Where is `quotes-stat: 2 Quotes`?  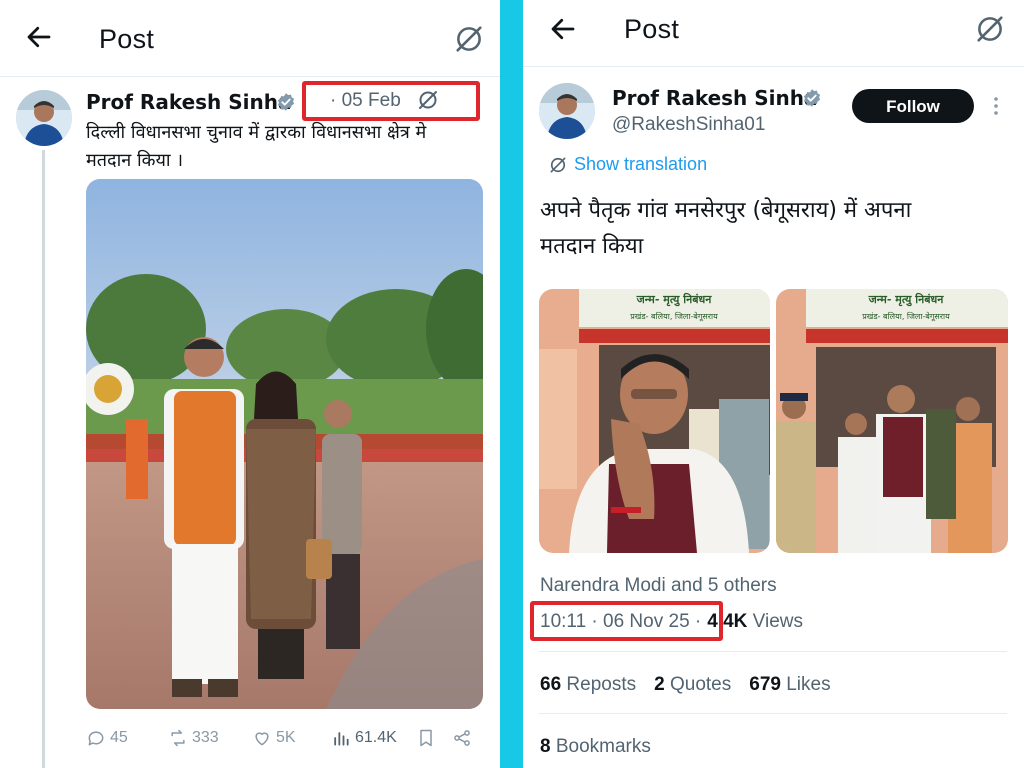
quotes-stat: 2 Quotes is located at coordinates (692, 684).